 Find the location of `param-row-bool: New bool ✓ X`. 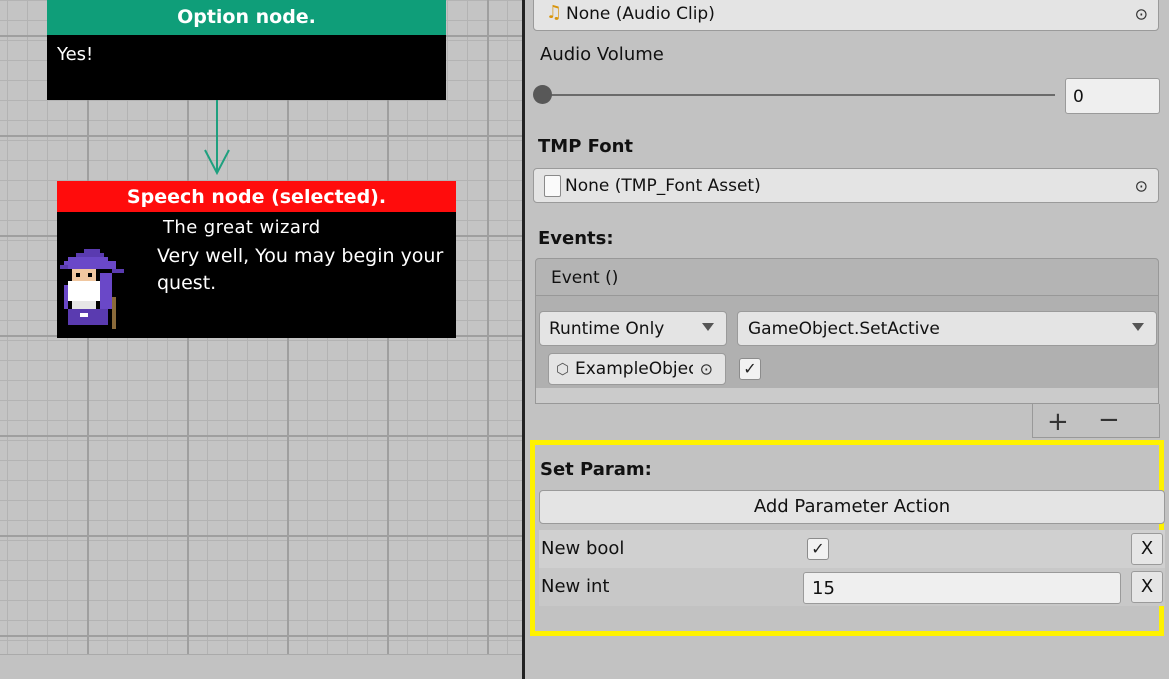

param-row-bool: New bool ✓ X is located at coordinates (852, 549).